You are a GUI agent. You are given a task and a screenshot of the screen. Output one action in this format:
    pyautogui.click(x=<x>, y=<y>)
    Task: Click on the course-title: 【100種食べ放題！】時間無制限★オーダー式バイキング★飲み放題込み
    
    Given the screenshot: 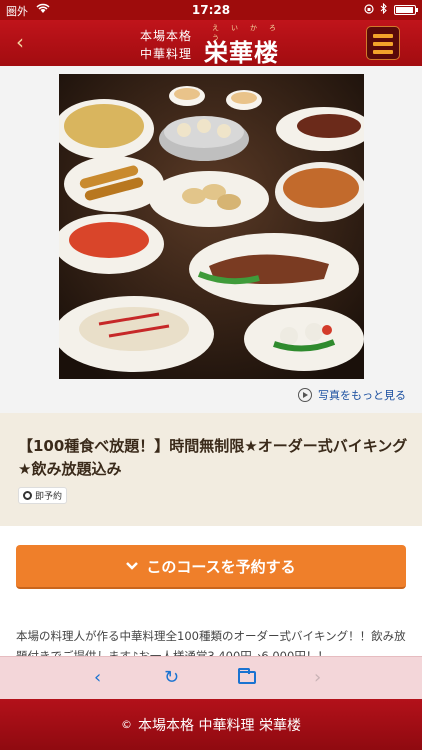 What is the action you would take?
    pyautogui.click(x=213, y=457)
    